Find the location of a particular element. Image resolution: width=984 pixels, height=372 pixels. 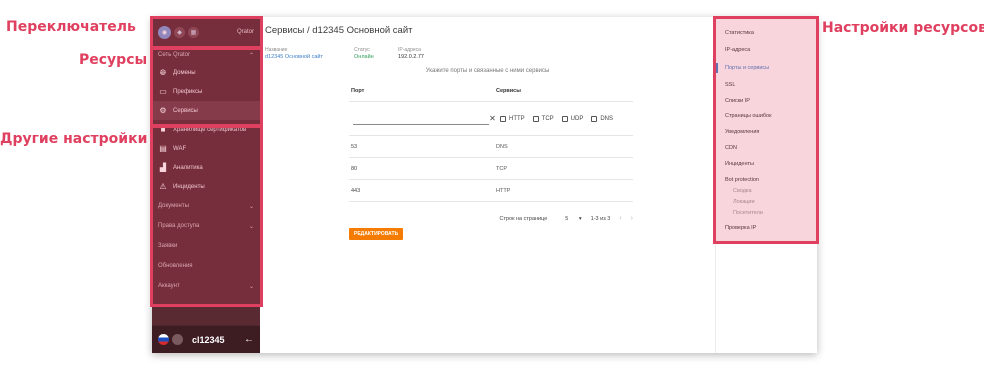

meta-name: Название d12345 Основной сайт is located at coordinates (294, 53).